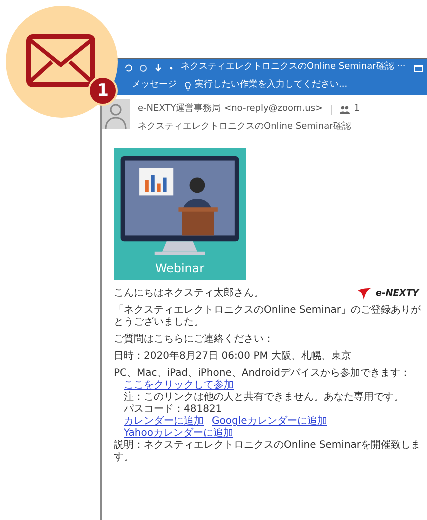  Describe the element at coordinates (143, 68) in the screenshot. I see `circle-icon` at that location.